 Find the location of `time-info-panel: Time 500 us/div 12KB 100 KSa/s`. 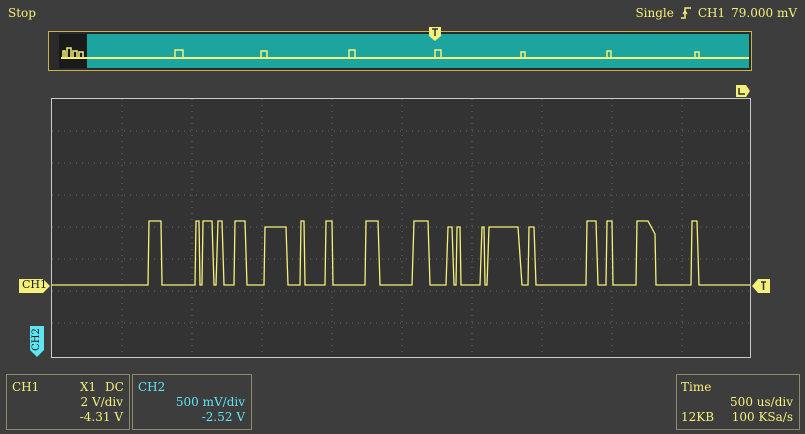

time-info-panel: Time 500 us/div 12KB 100 KSa/s is located at coordinates (738, 402).